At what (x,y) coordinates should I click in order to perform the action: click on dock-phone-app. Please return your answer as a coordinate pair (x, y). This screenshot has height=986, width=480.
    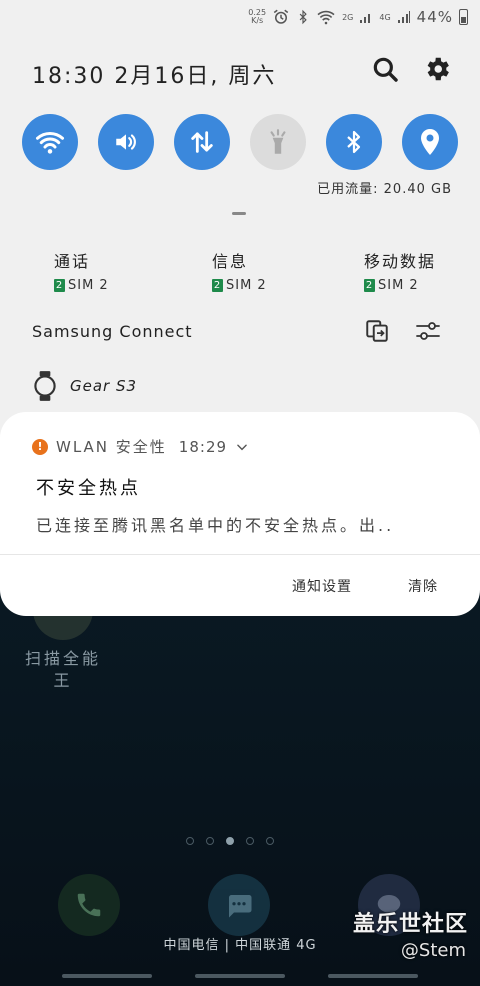
    Looking at the image, I should click on (89, 905).